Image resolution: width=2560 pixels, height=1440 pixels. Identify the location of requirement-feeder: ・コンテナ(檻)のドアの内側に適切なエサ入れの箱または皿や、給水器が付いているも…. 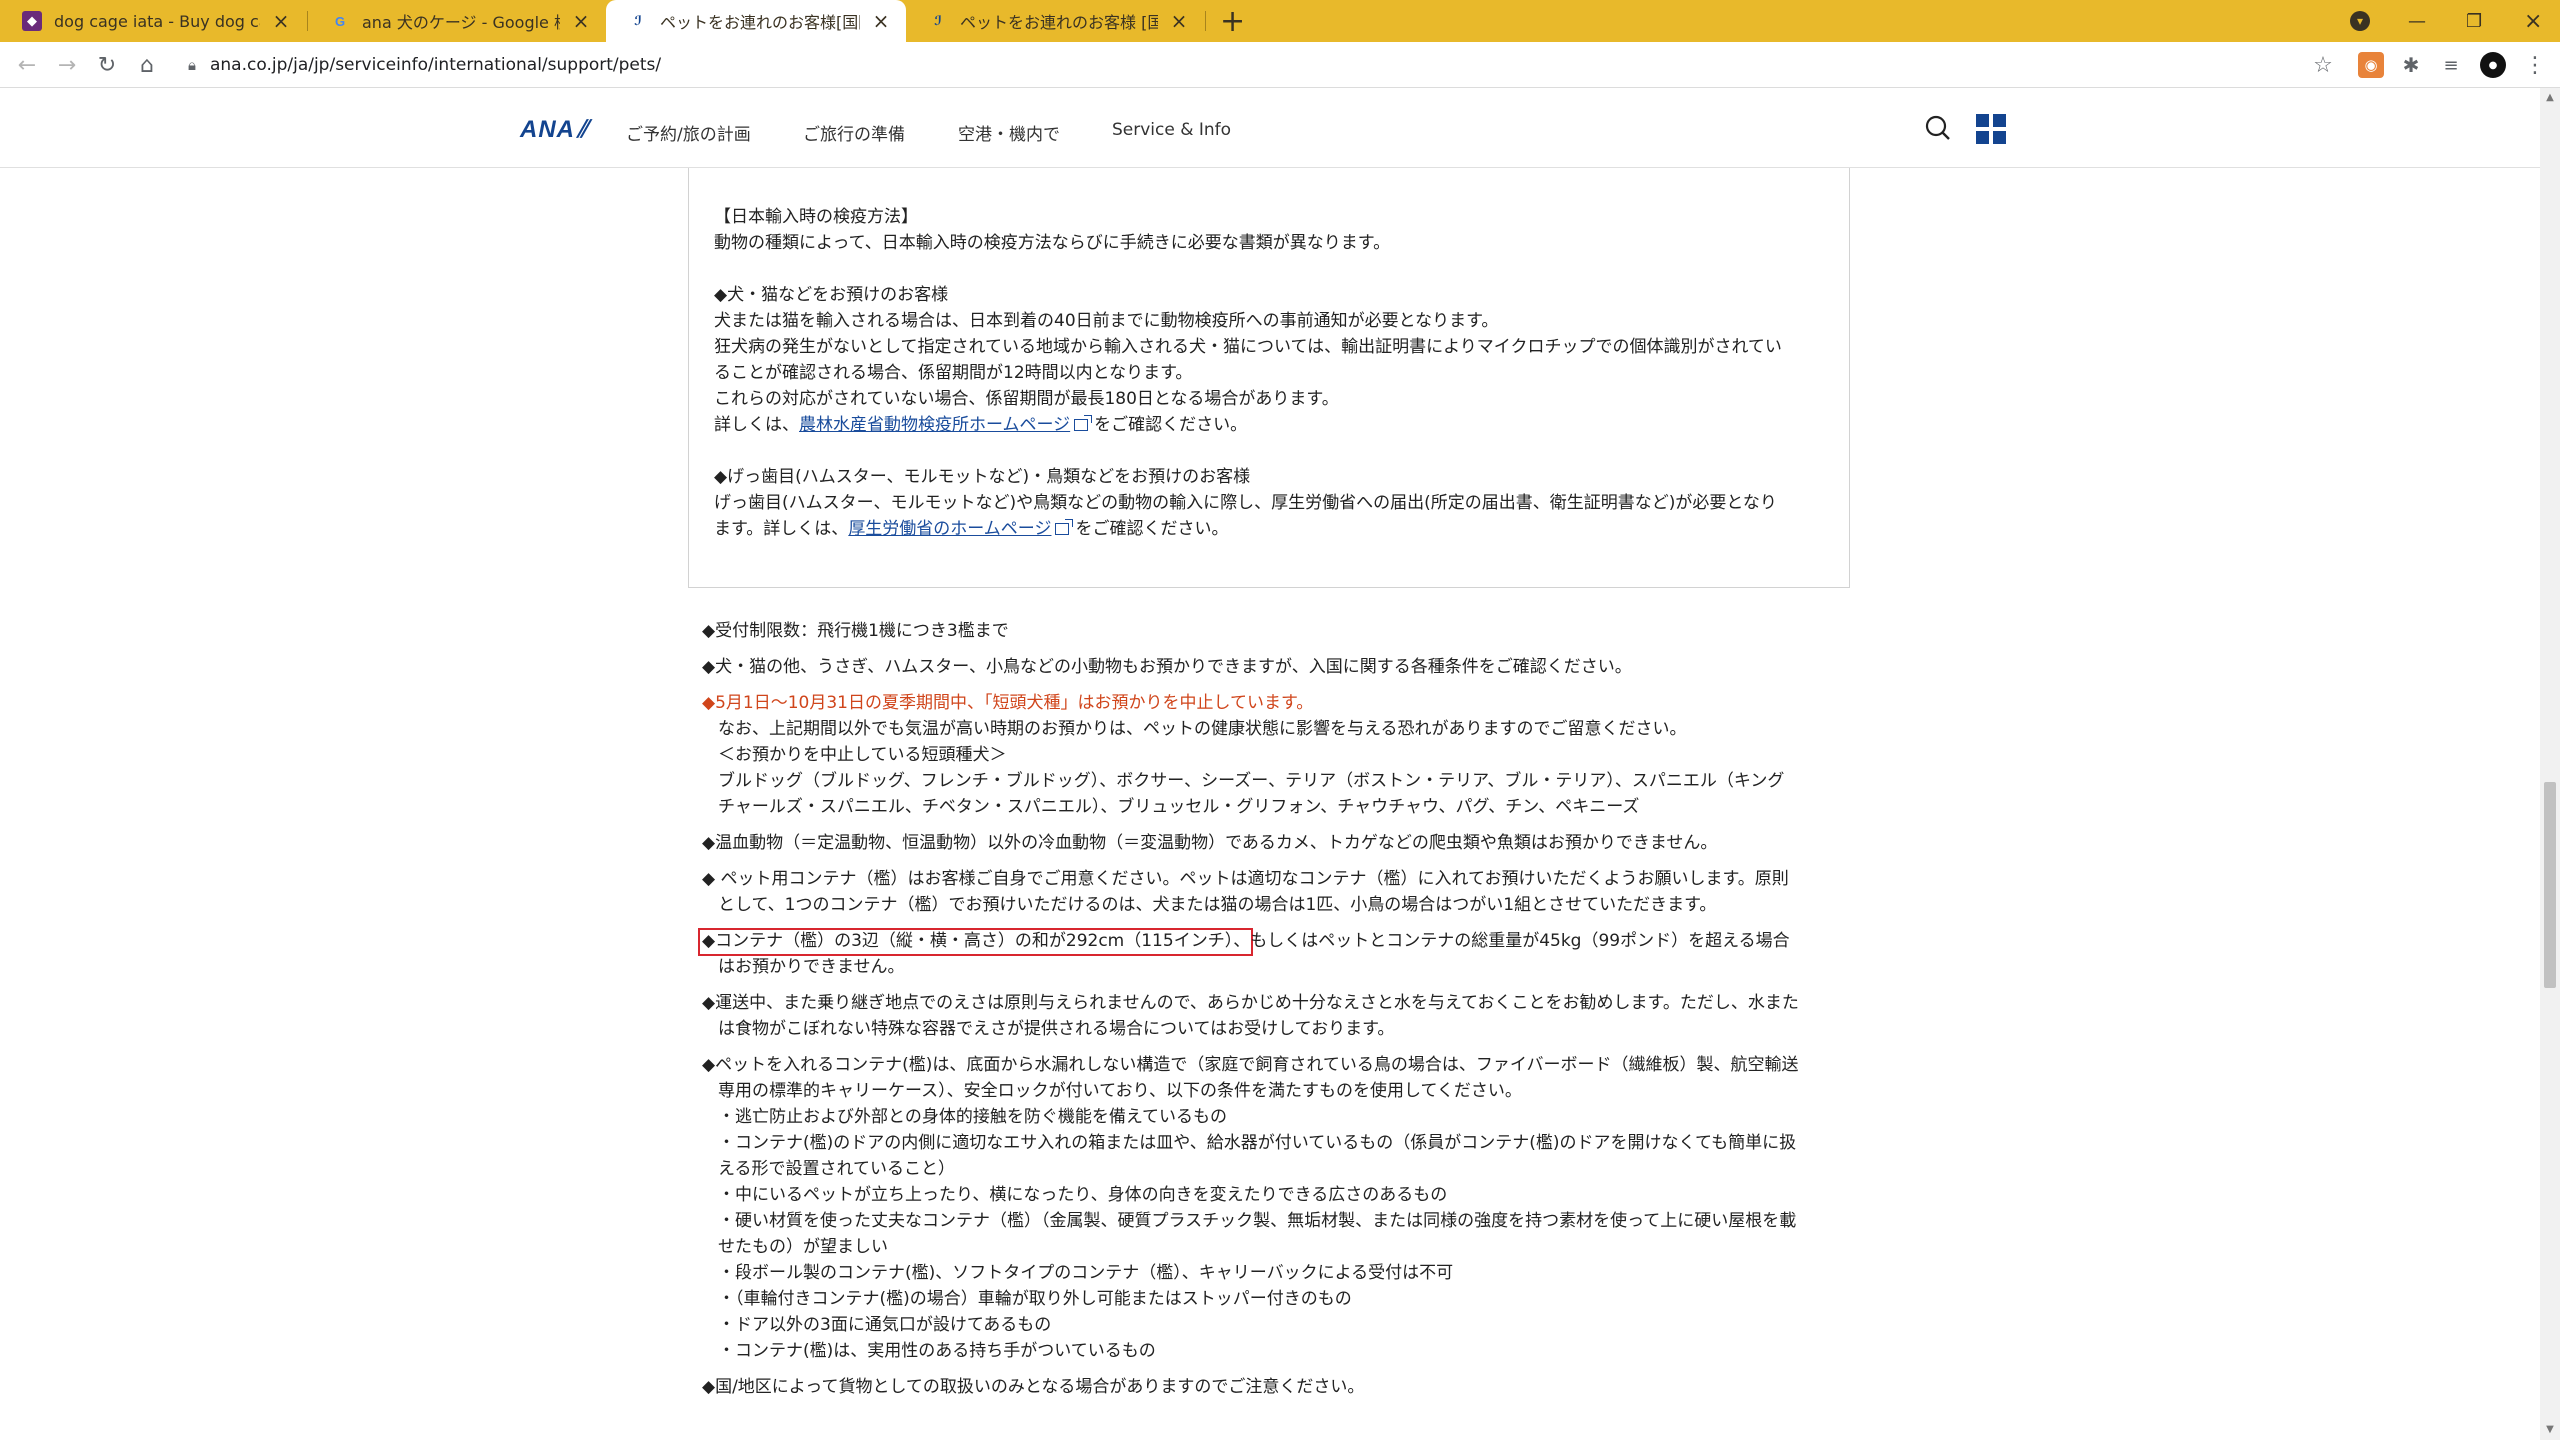
(1257, 1143).